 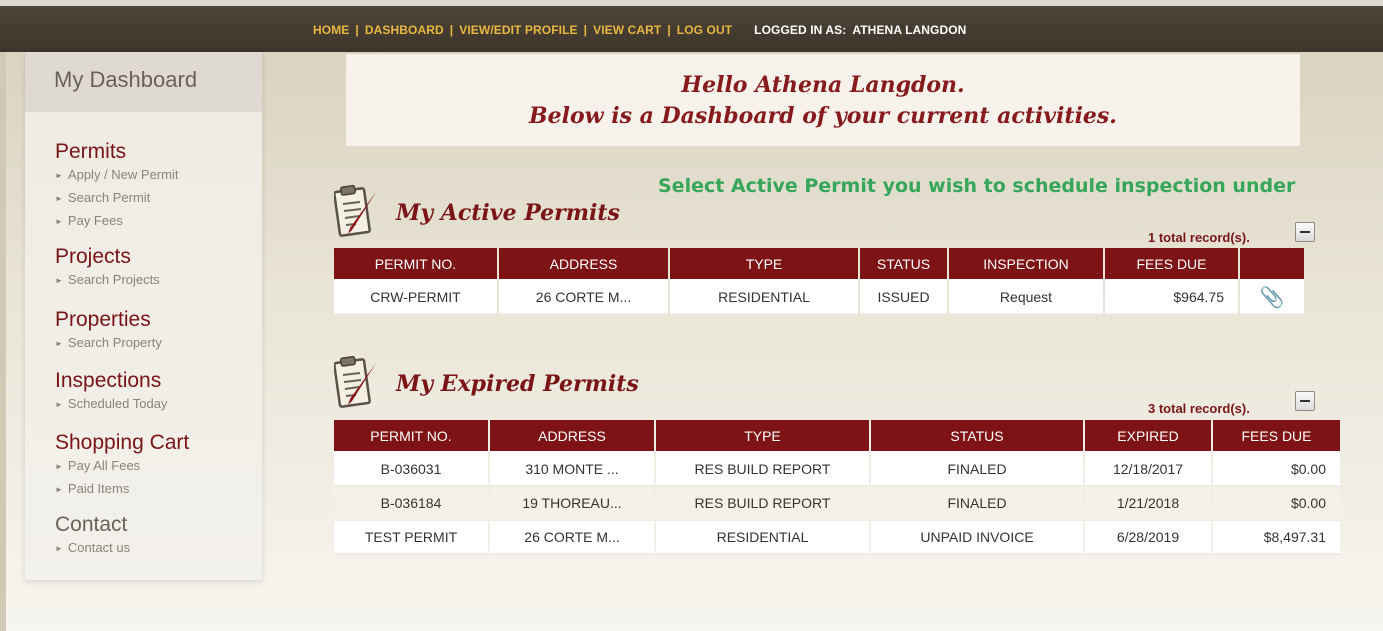 I want to click on column-header: INSPECTION, so click(x=1026, y=264).